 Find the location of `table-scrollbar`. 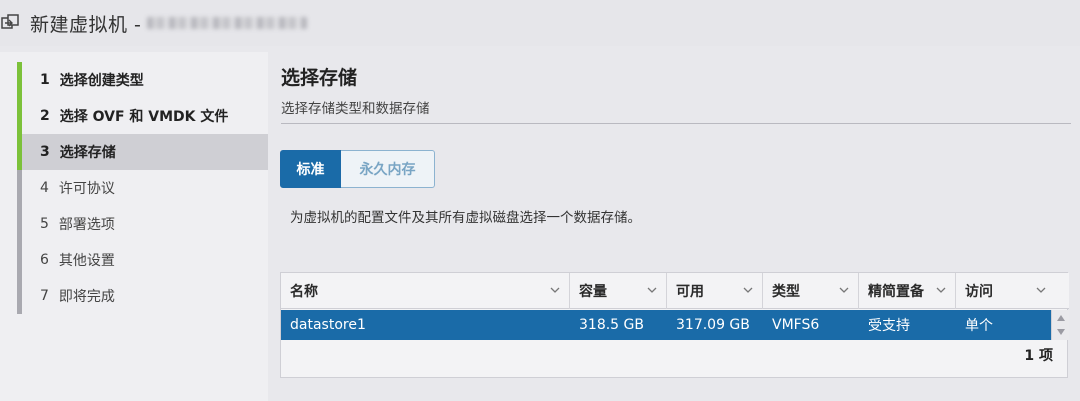

table-scrollbar is located at coordinates (1060, 325).